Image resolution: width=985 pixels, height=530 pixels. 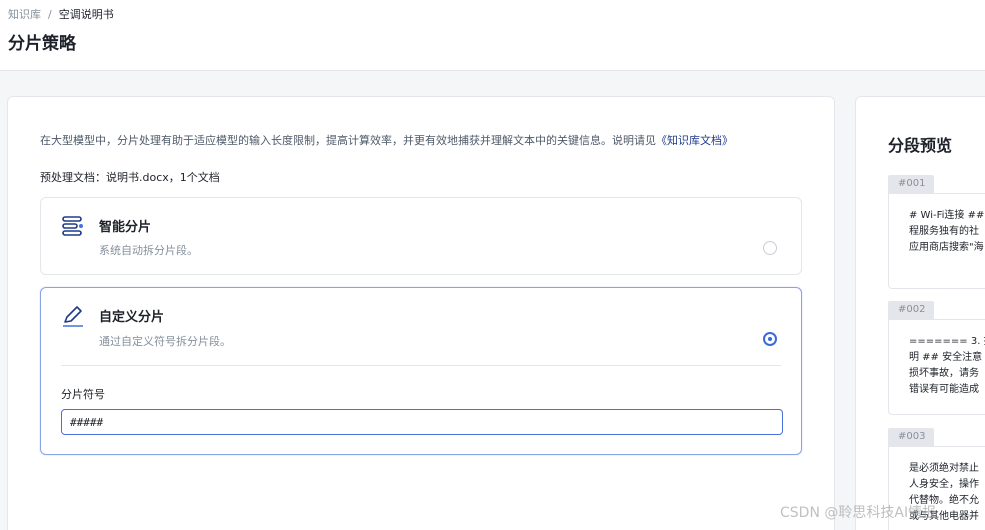 I want to click on segment-line: # Wi-Fi连接 ##, so click(x=947, y=215).